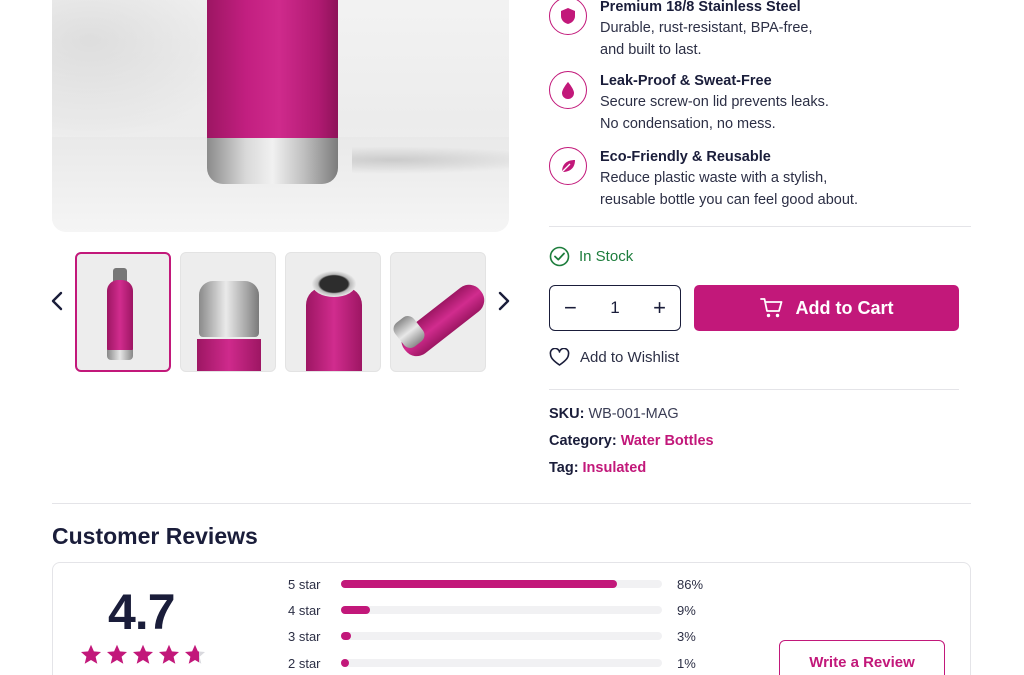 This screenshot has height=675, width=1024. What do you see at coordinates (686, 636) in the screenshot?
I see `rating-percent: 3%` at bounding box center [686, 636].